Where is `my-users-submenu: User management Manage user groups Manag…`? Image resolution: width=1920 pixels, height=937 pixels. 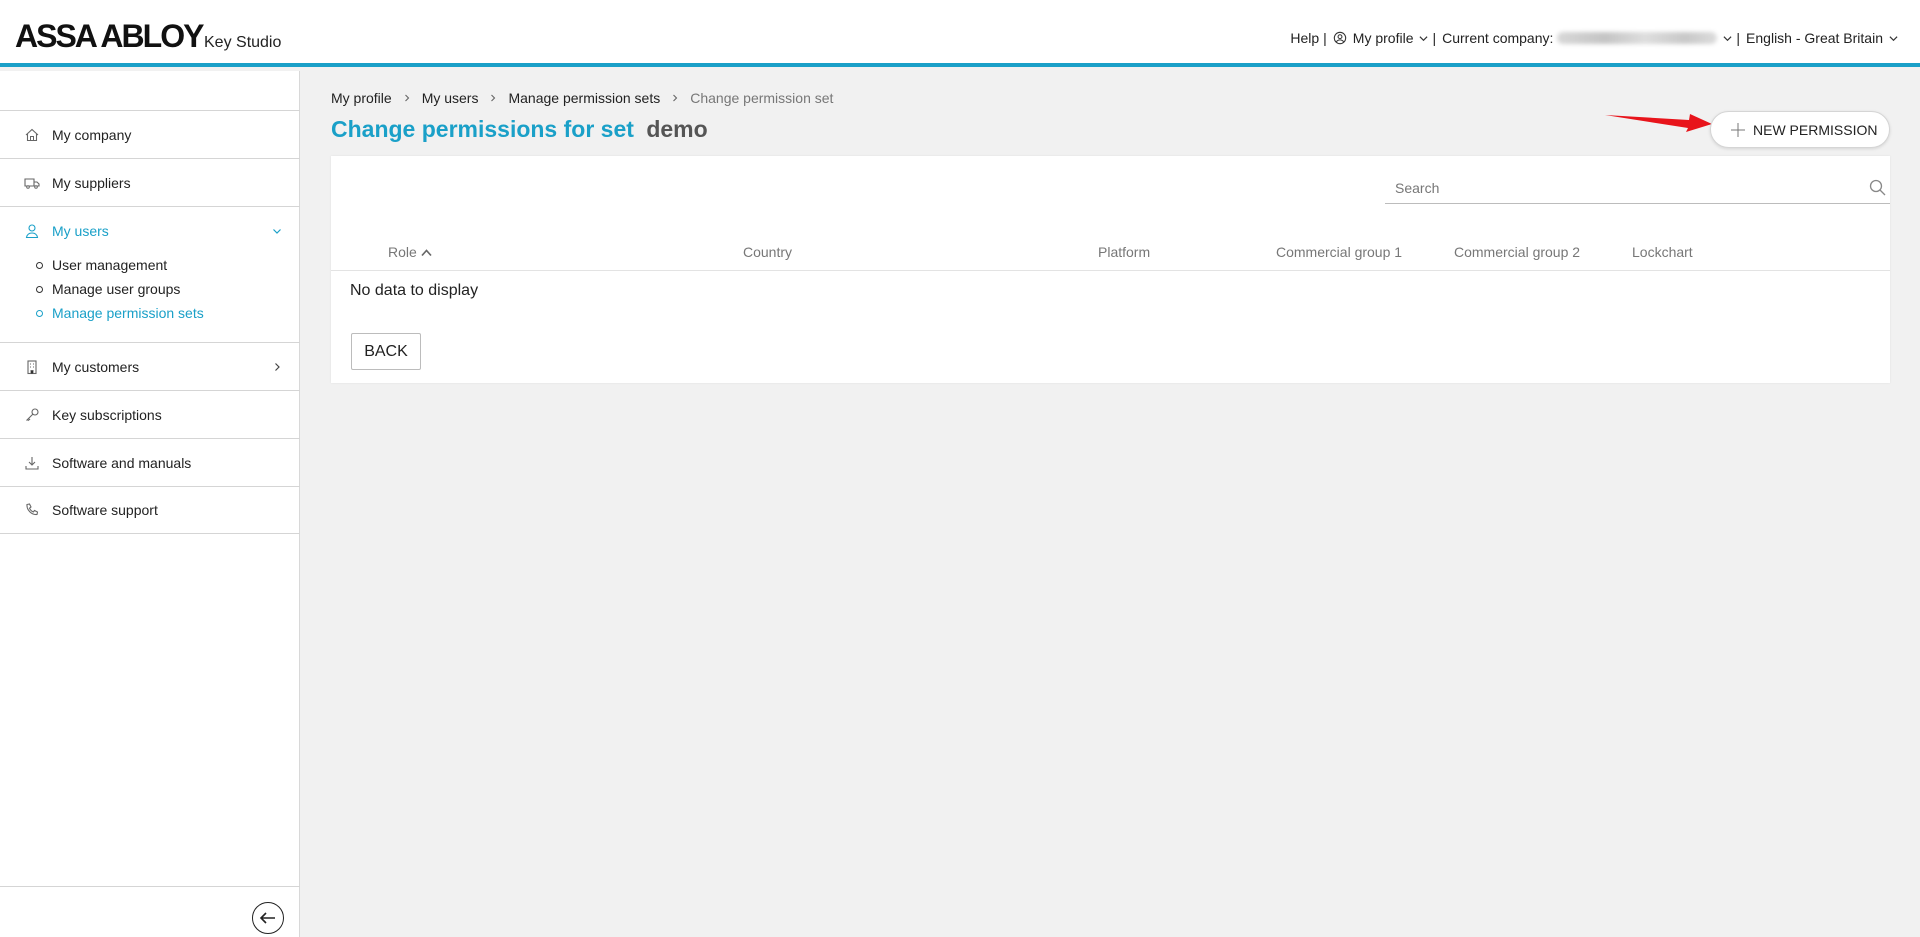
my-users-submenu: User management Manage user groups Manag… is located at coordinates (120, 291).